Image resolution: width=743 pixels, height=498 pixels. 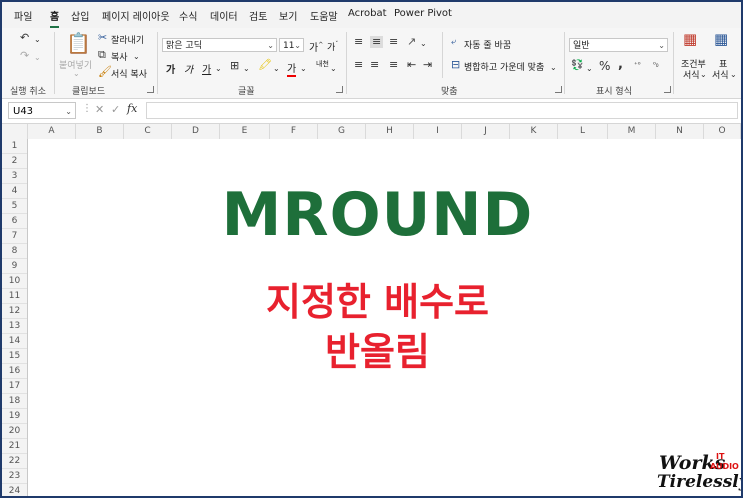 I want to click on increase-indent-icon: ⇥, so click(x=427, y=65).